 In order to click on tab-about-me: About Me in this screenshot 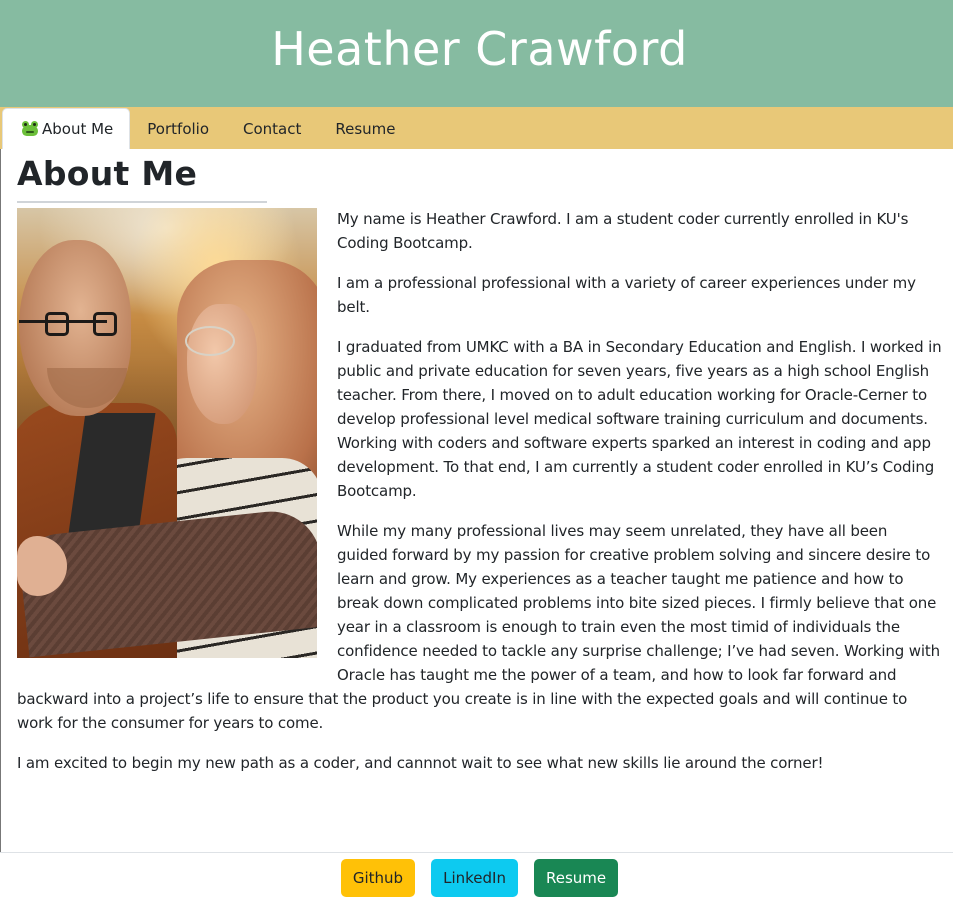, I will do `click(66, 128)`.